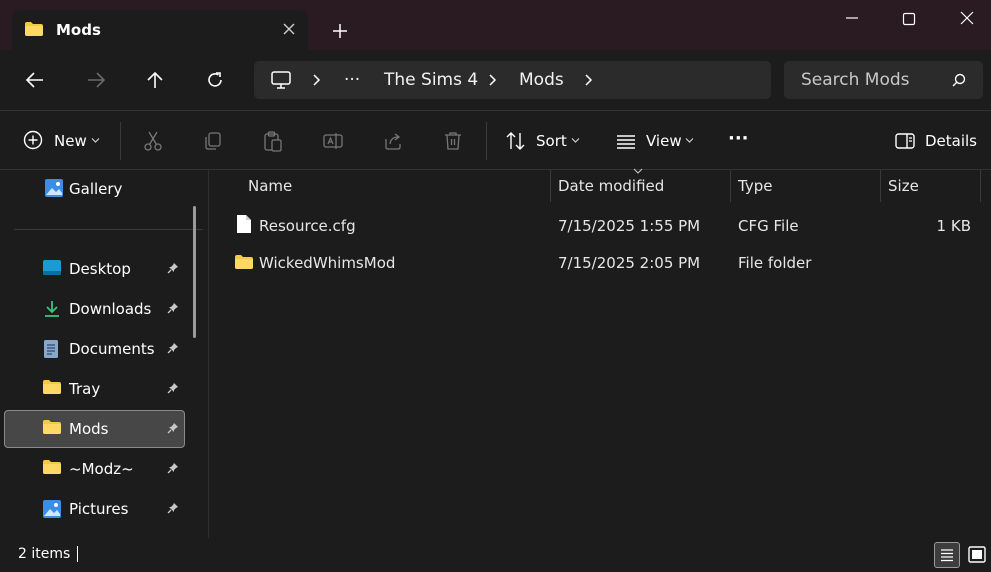  Describe the element at coordinates (35, 80) in the screenshot. I see `back-button` at that location.